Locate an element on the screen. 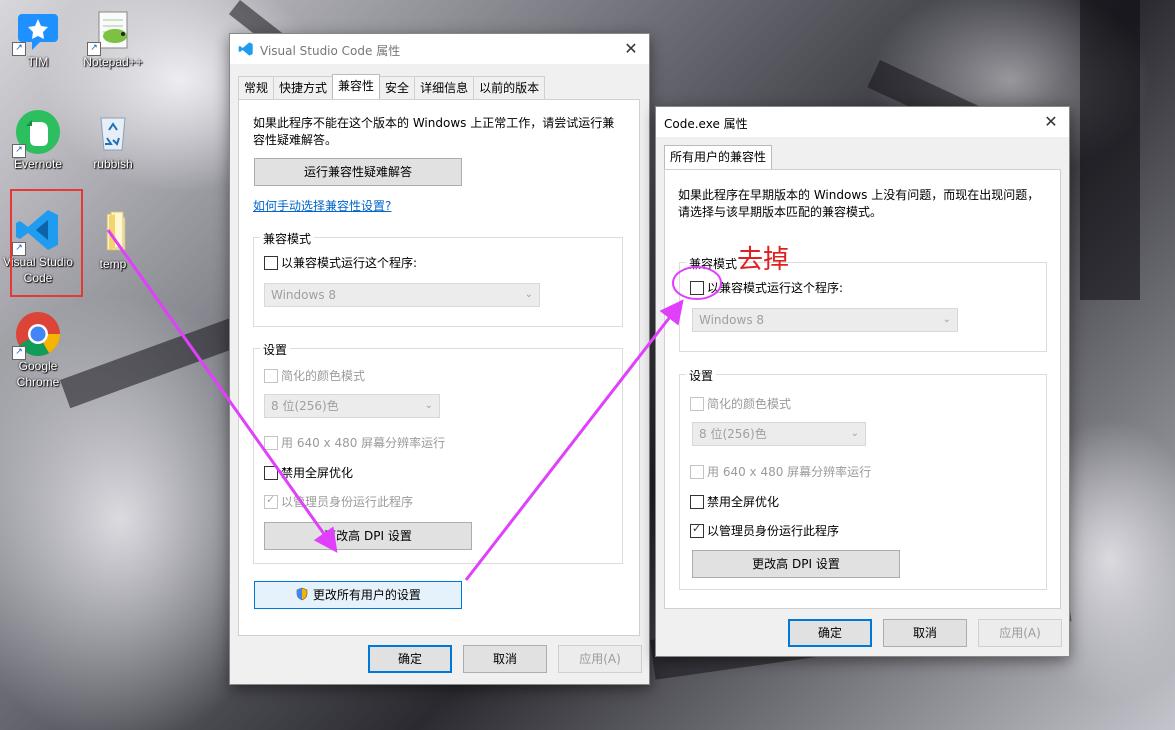 Image resolution: width=1175 pixels, height=730 pixels. vscode-small-icon is located at coordinates (245, 49).